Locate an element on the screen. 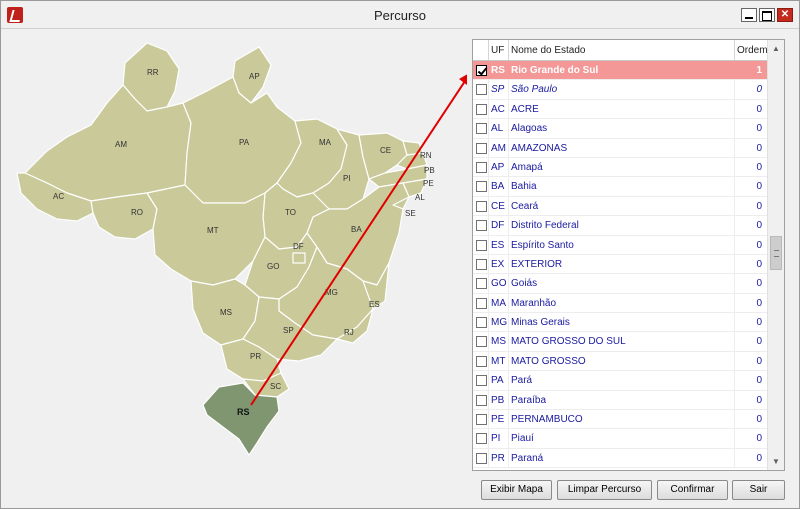 Image resolution: width=800 pixels, height=509 pixels. table-row: PE PERNAMBUCO 0 is located at coordinates (620, 420).